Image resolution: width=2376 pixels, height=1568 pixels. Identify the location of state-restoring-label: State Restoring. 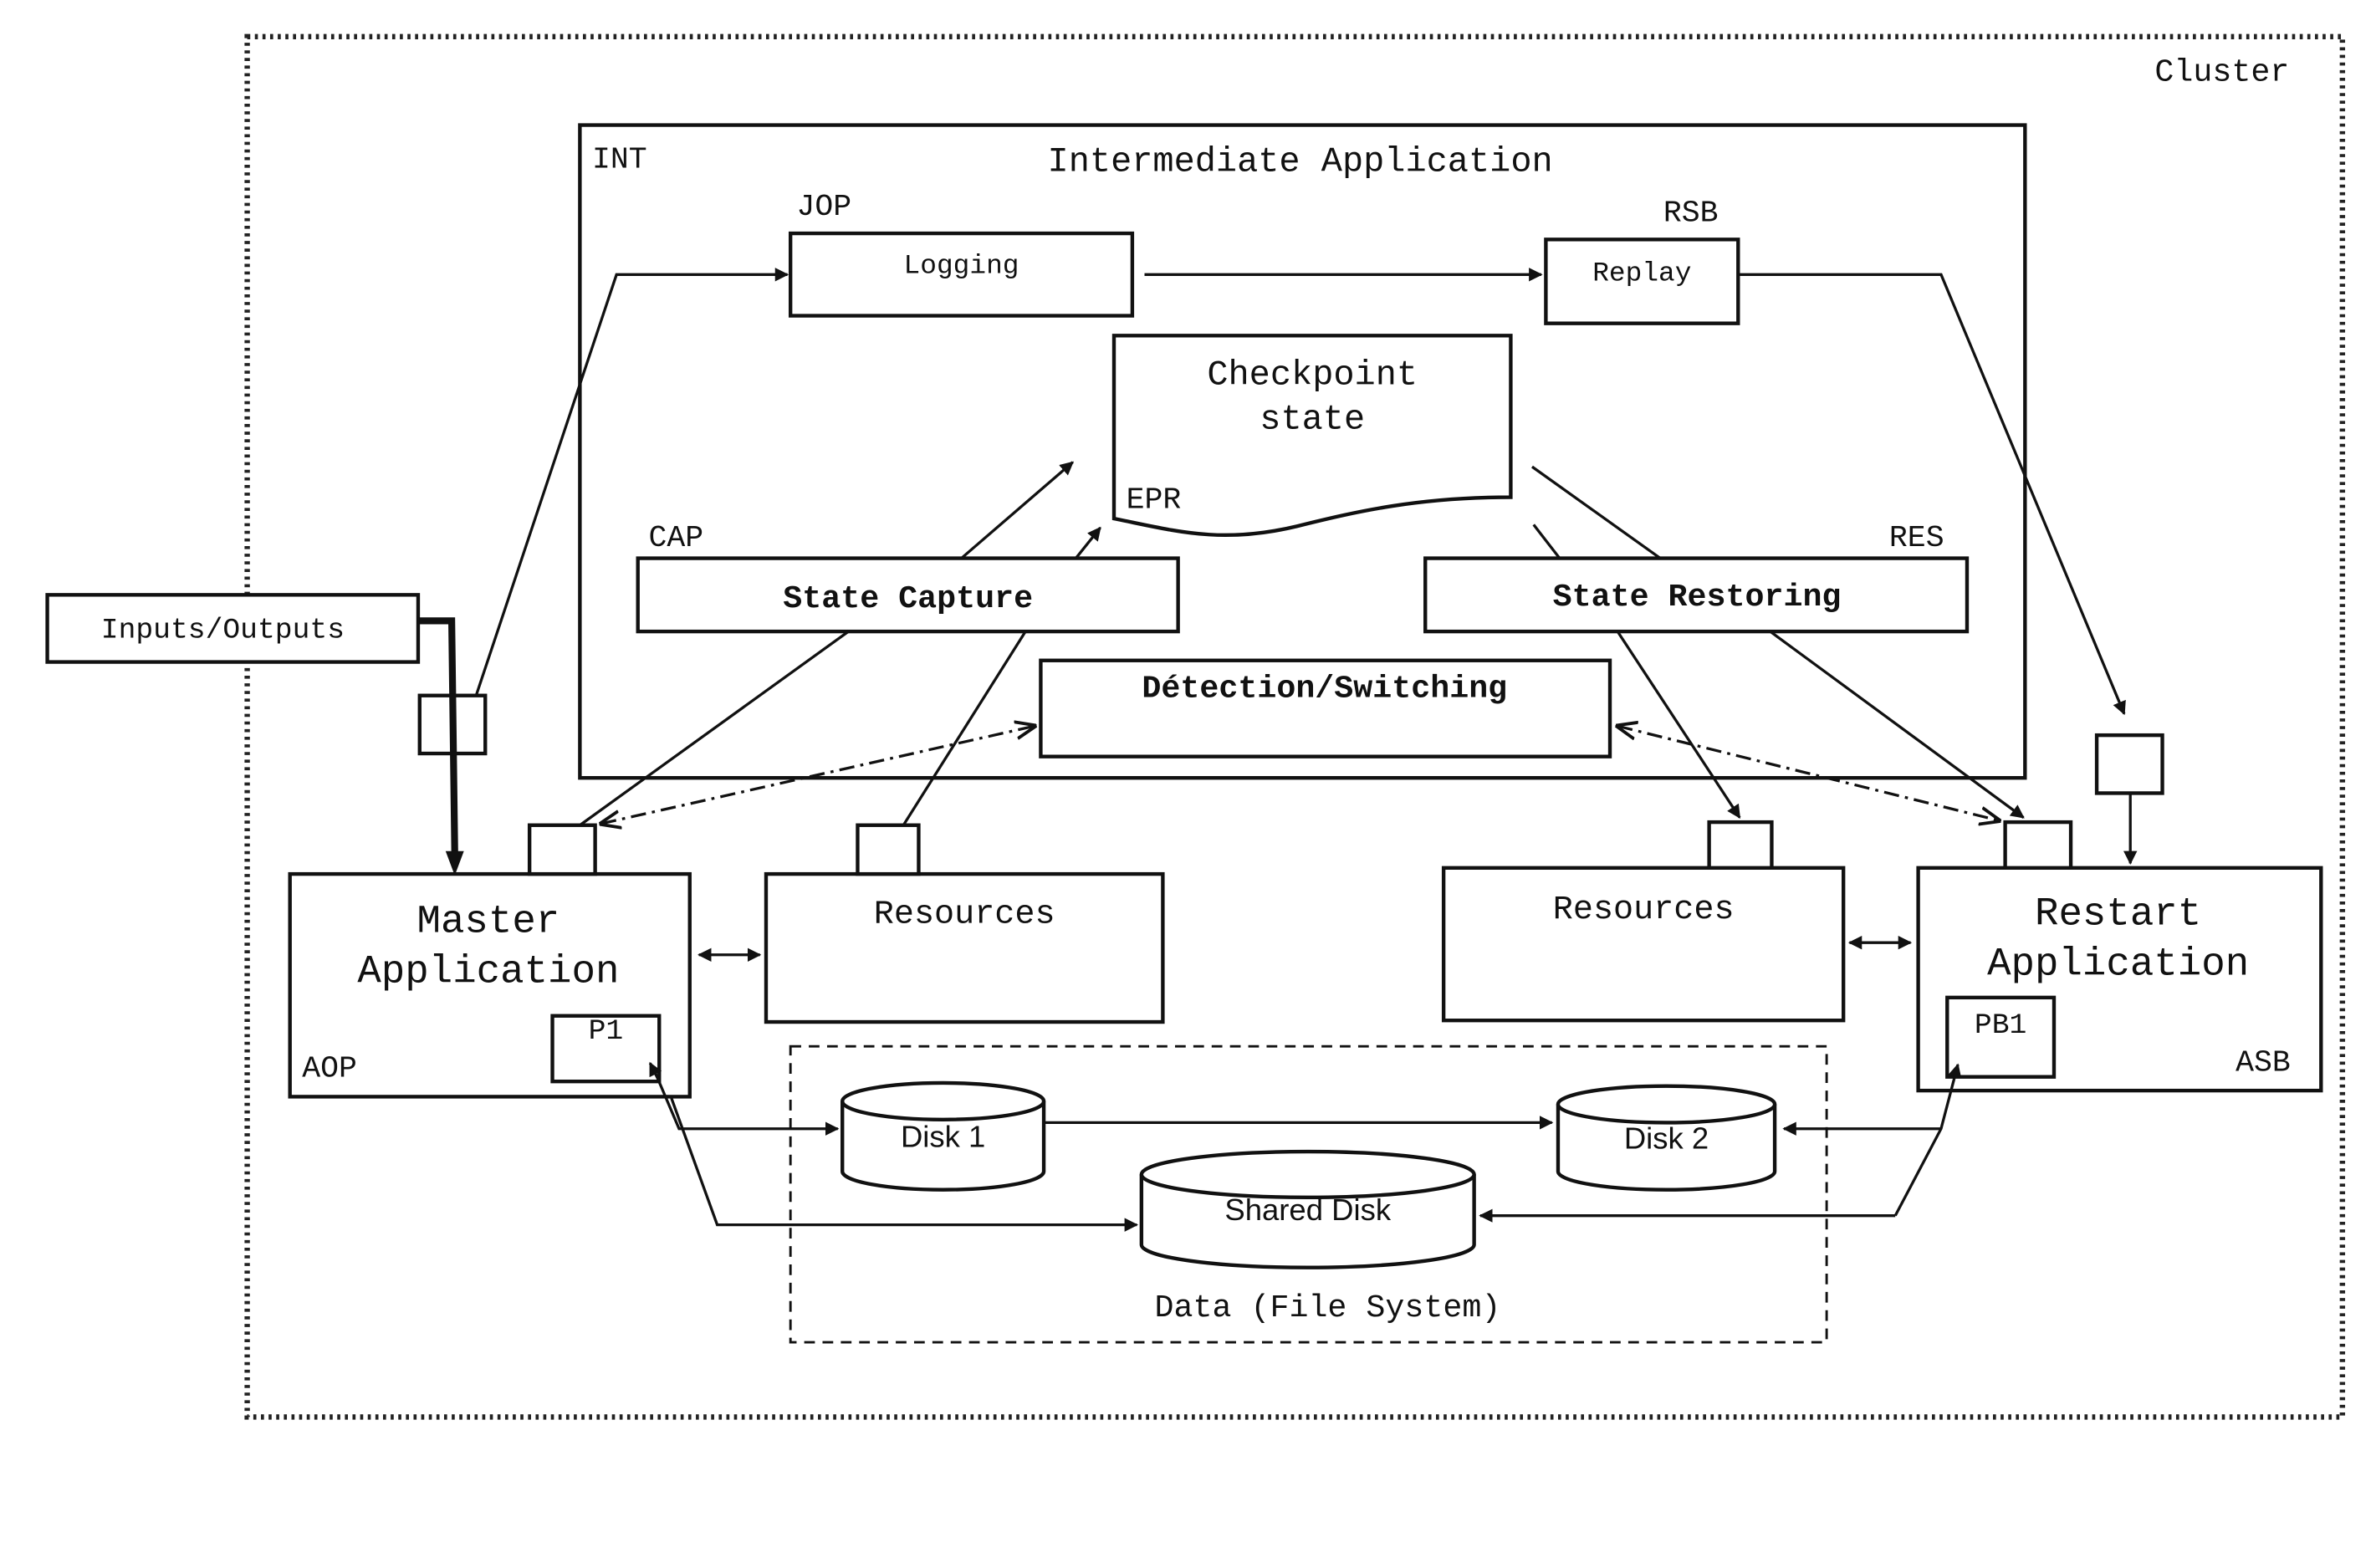
(1698, 597).